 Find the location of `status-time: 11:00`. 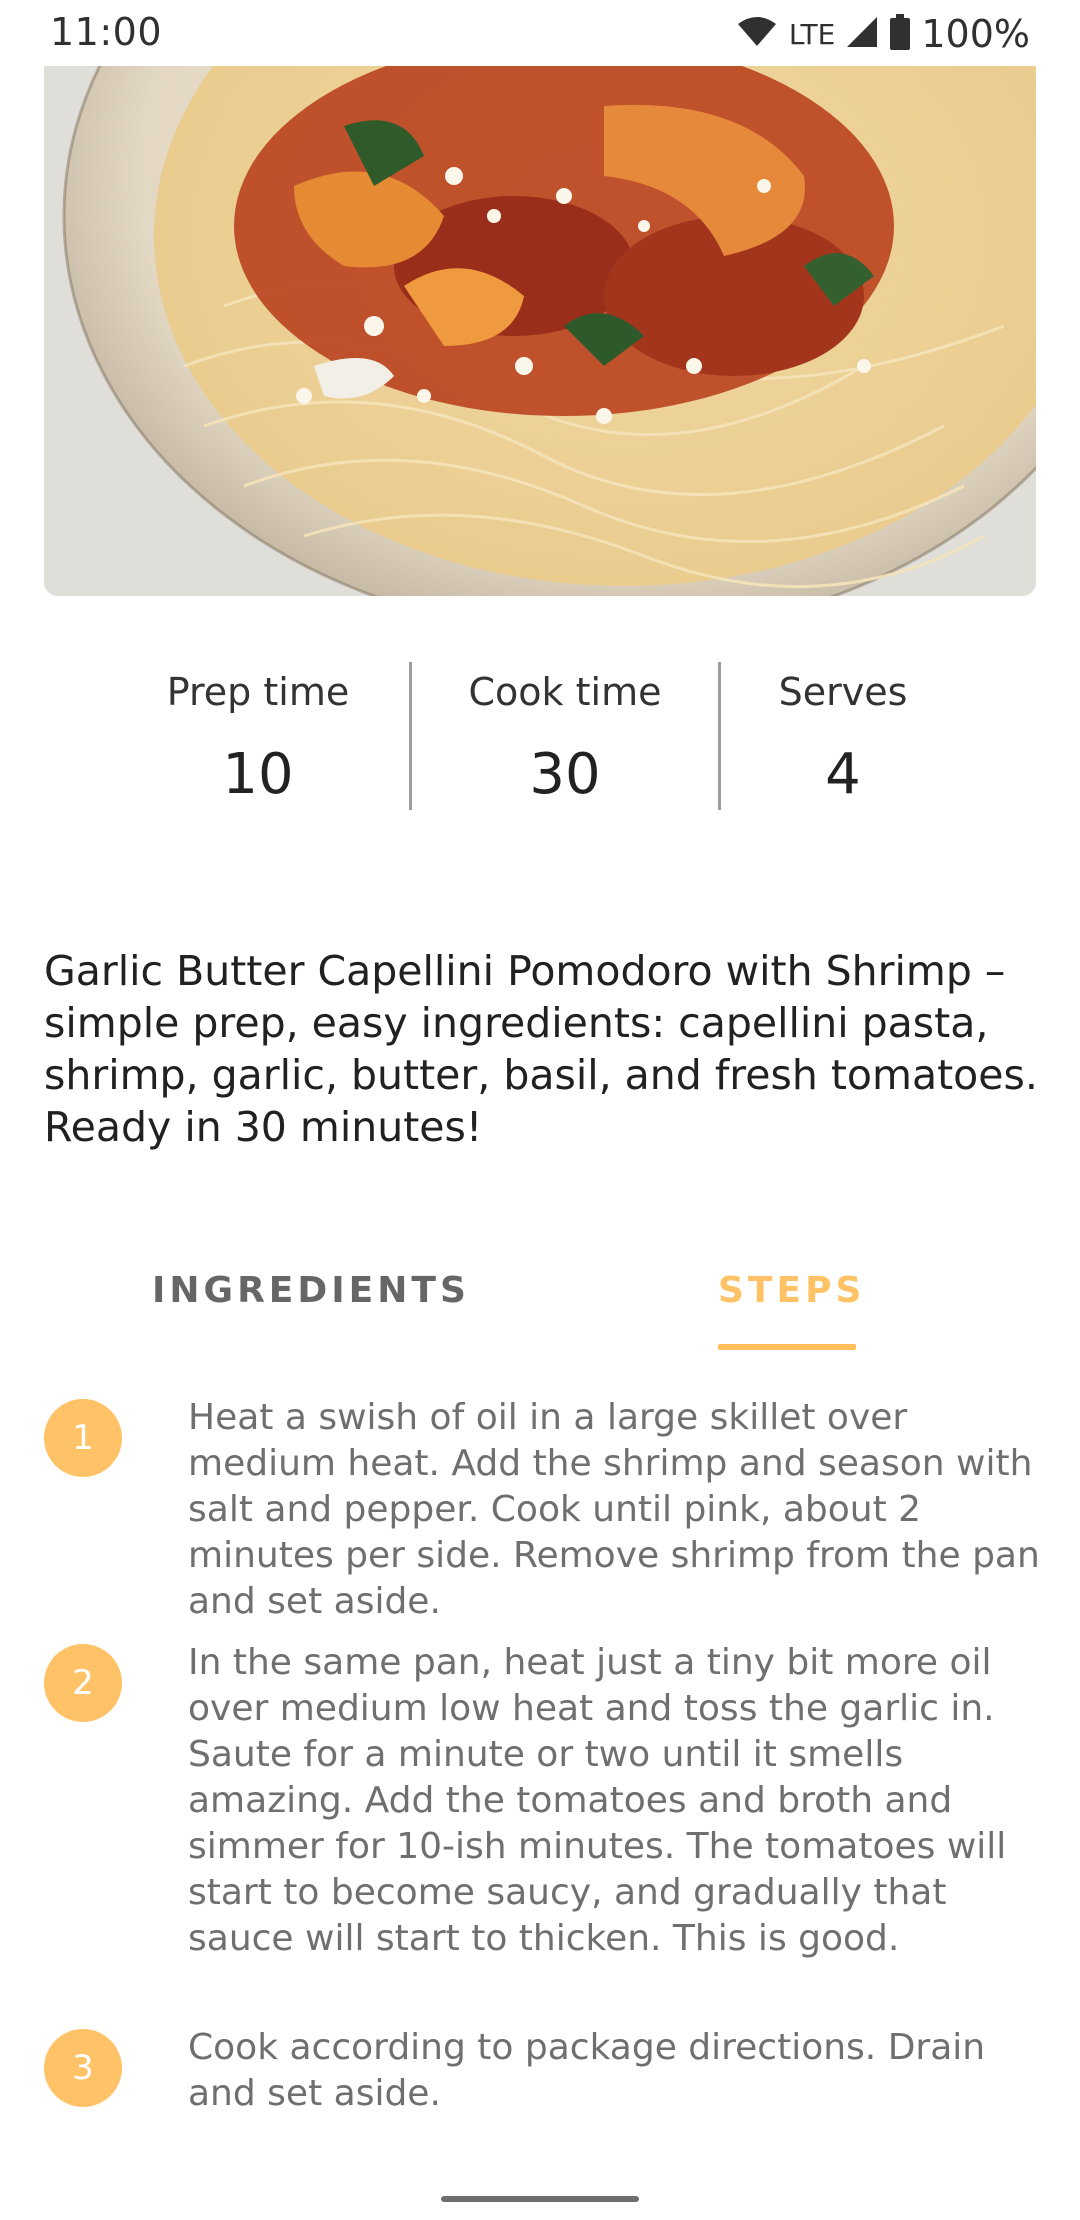

status-time: 11:00 is located at coordinates (106, 32).